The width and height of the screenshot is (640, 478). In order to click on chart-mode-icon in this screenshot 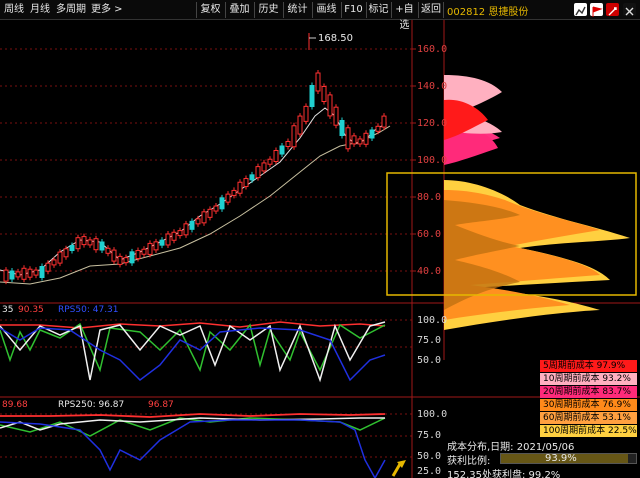, I will do `click(580, 9)`.